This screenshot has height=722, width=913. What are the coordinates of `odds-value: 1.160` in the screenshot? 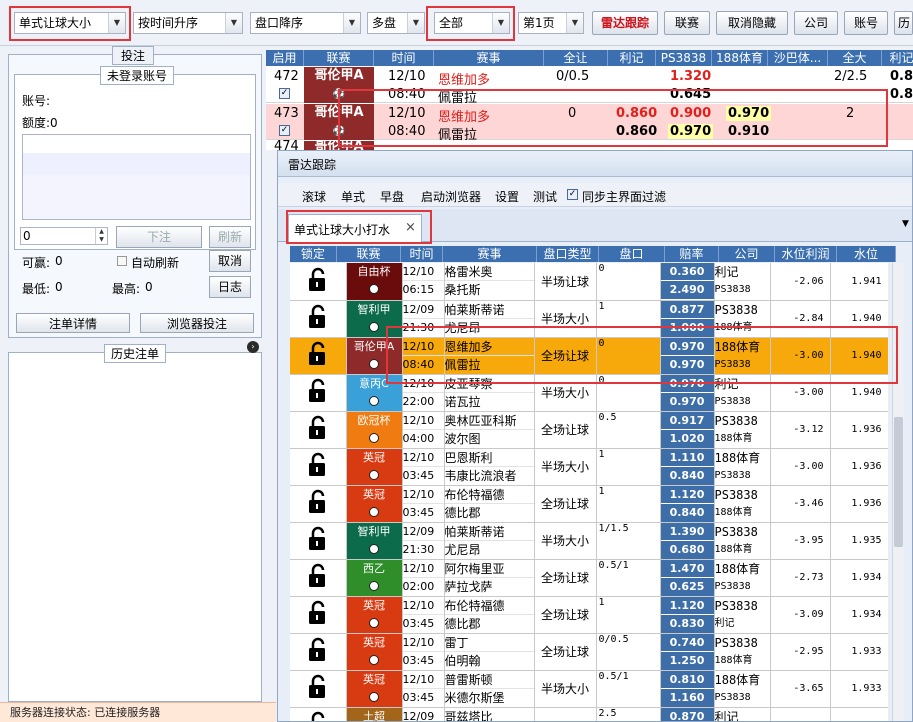 It's located at (686, 697).